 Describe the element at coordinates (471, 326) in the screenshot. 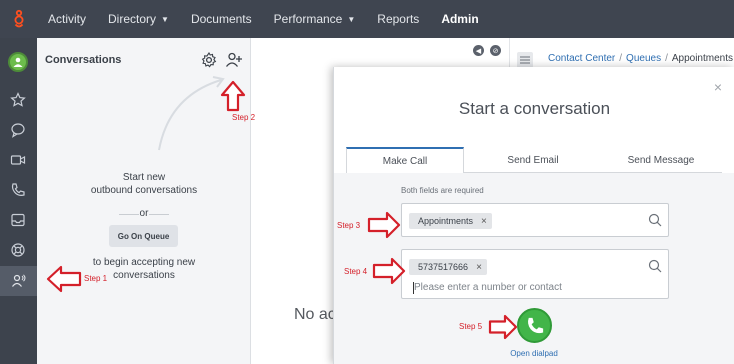

I see `step5-label: Step 5` at that location.